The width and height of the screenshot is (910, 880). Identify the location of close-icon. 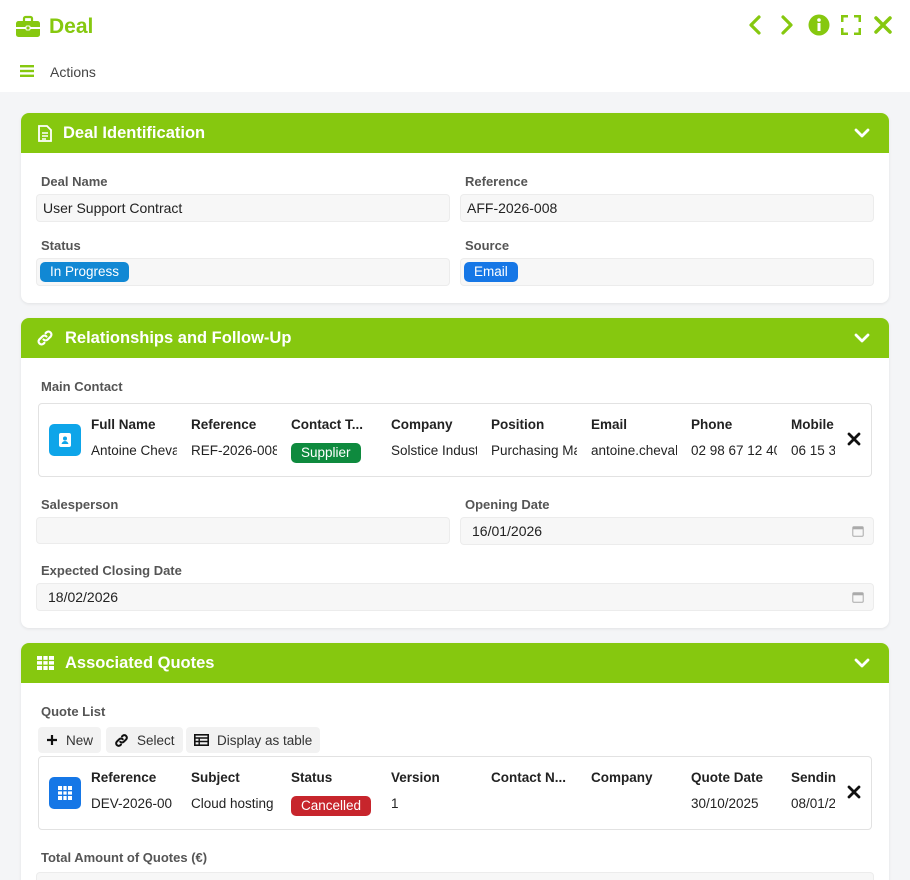
(883, 25).